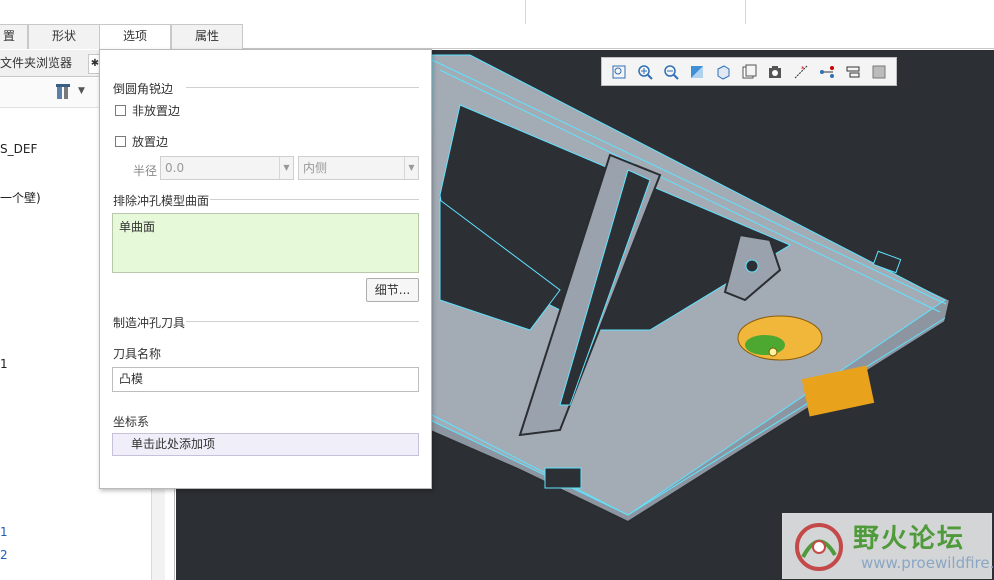 The image size is (994, 580). What do you see at coordinates (120, 110) in the screenshot?
I see `non-placement-edges-checkbox` at bounding box center [120, 110].